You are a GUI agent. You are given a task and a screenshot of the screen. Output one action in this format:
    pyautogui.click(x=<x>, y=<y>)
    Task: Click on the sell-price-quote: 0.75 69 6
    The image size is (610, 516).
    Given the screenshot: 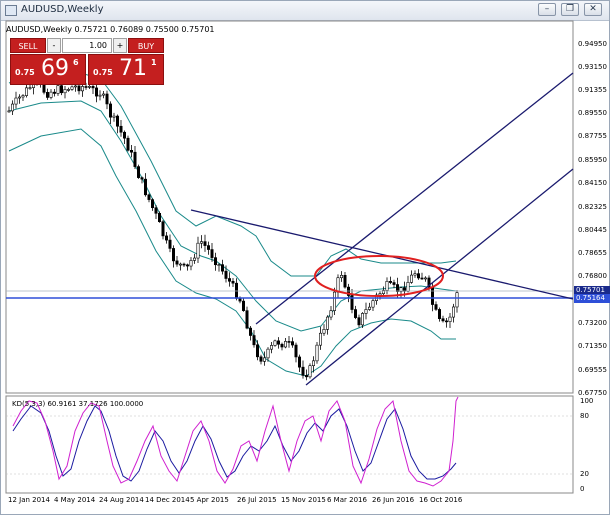 What is the action you would take?
    pyautogui.click(x=48, y=69)
    